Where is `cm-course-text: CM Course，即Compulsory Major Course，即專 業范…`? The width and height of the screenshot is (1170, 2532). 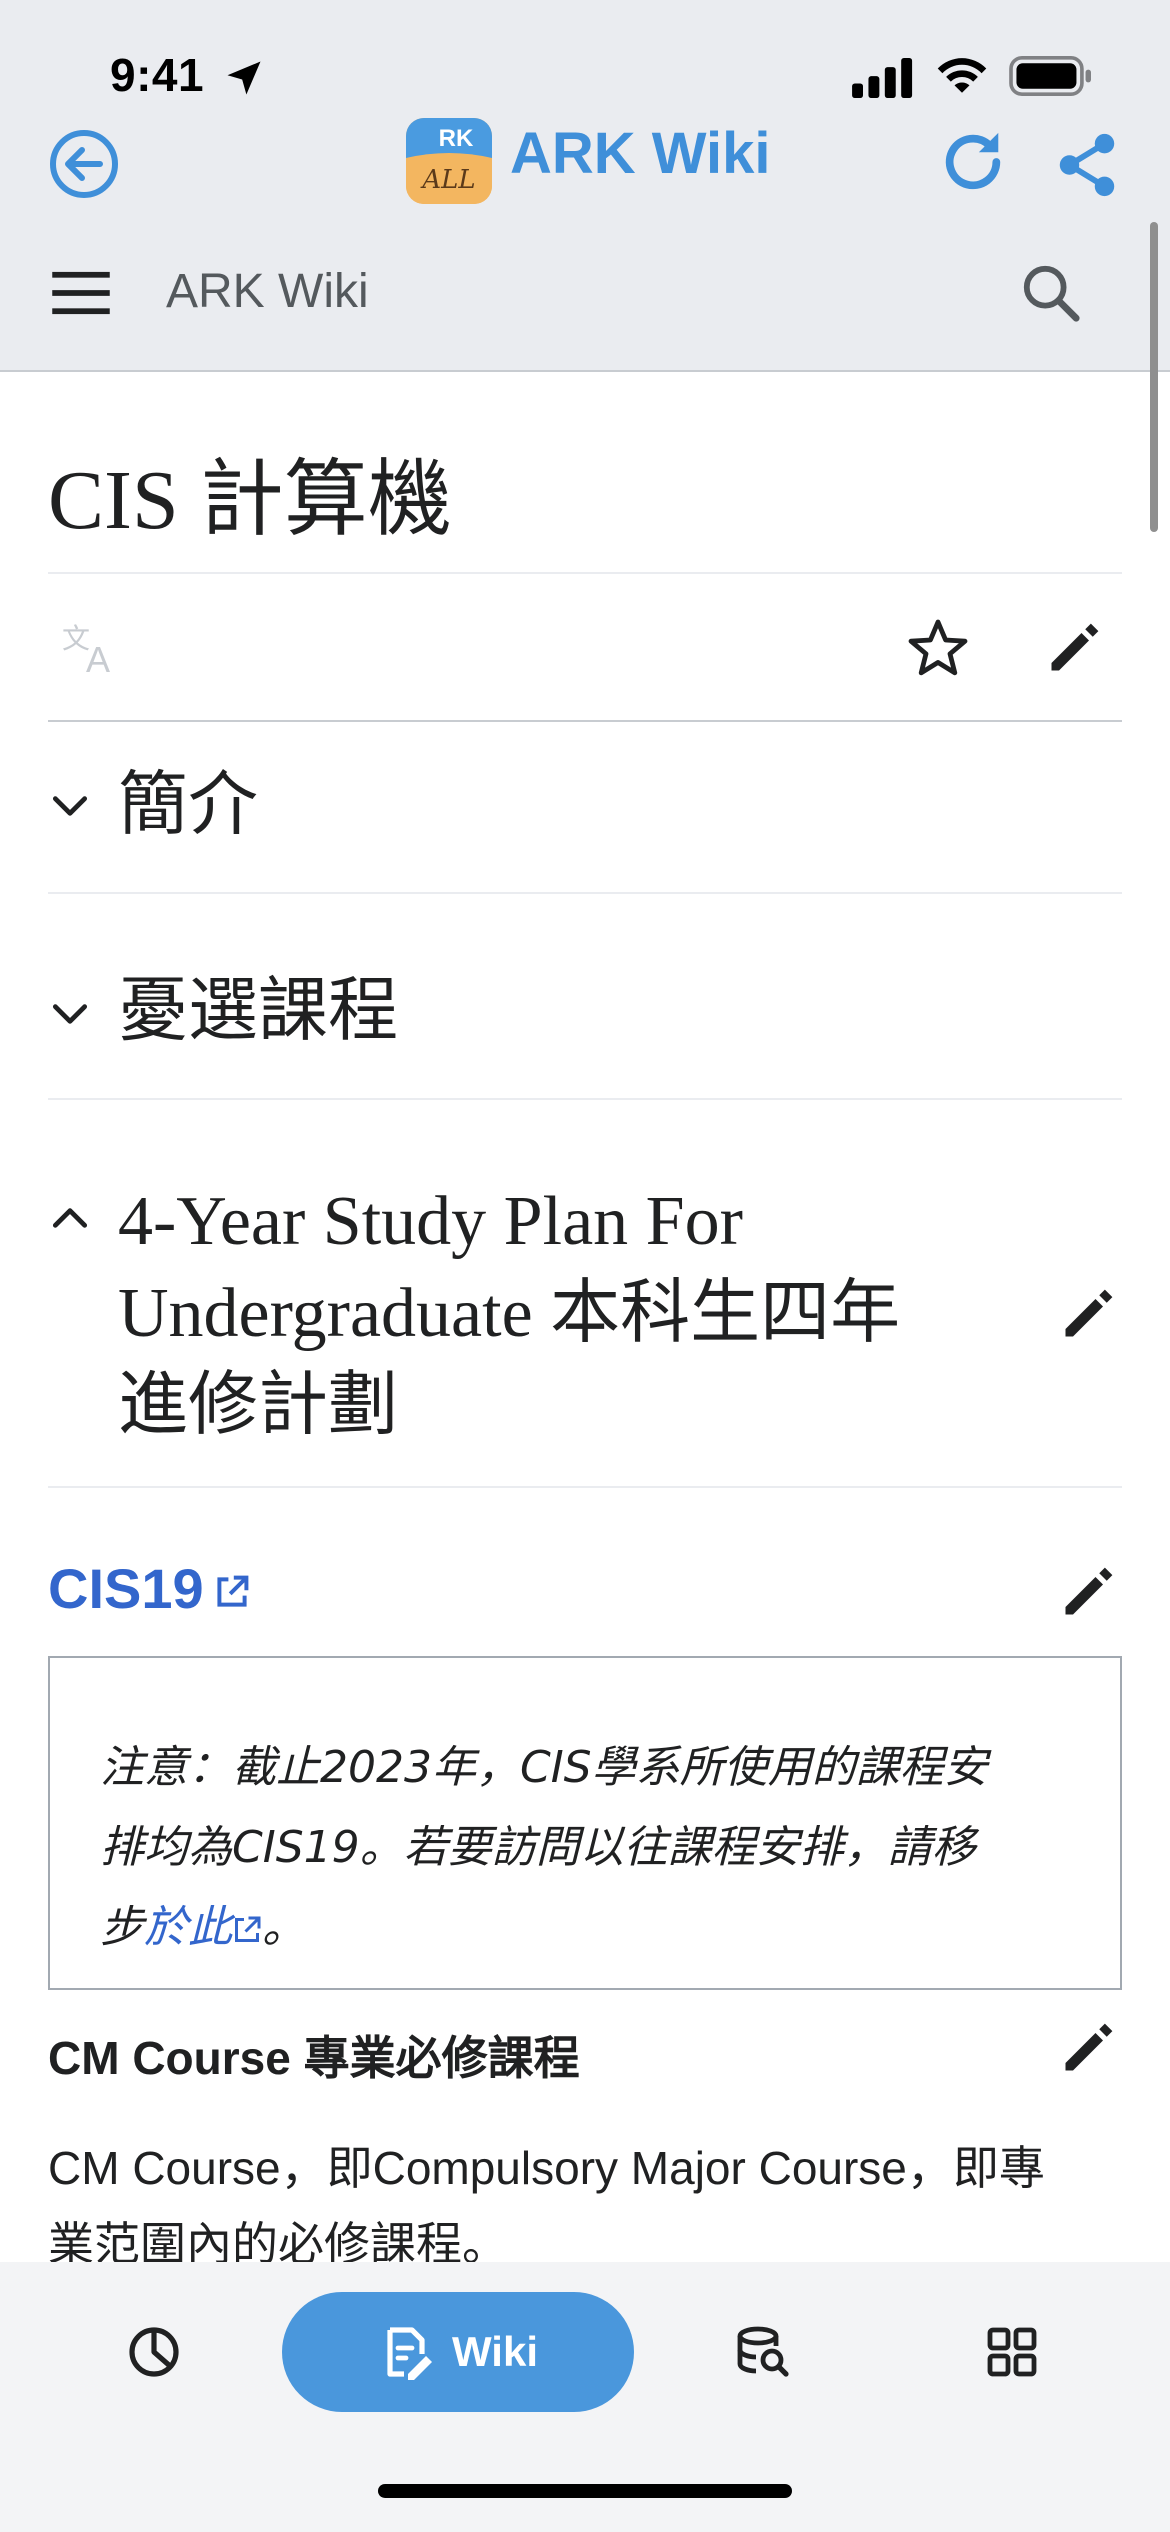 cm-course-text: CM Course，即Compulsory Major Course，即專 業范… is located at coordinates (585, 2206).